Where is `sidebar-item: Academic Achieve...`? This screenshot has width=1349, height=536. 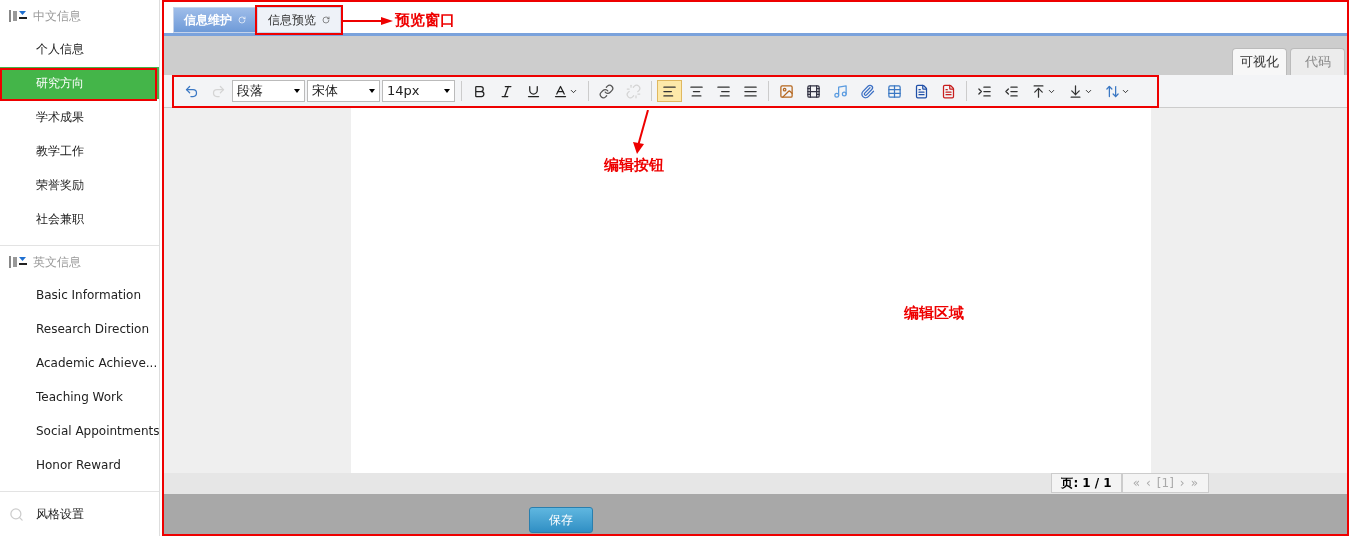 sidebar-item: Academic Achieve... is located at coordinates (79, 363).